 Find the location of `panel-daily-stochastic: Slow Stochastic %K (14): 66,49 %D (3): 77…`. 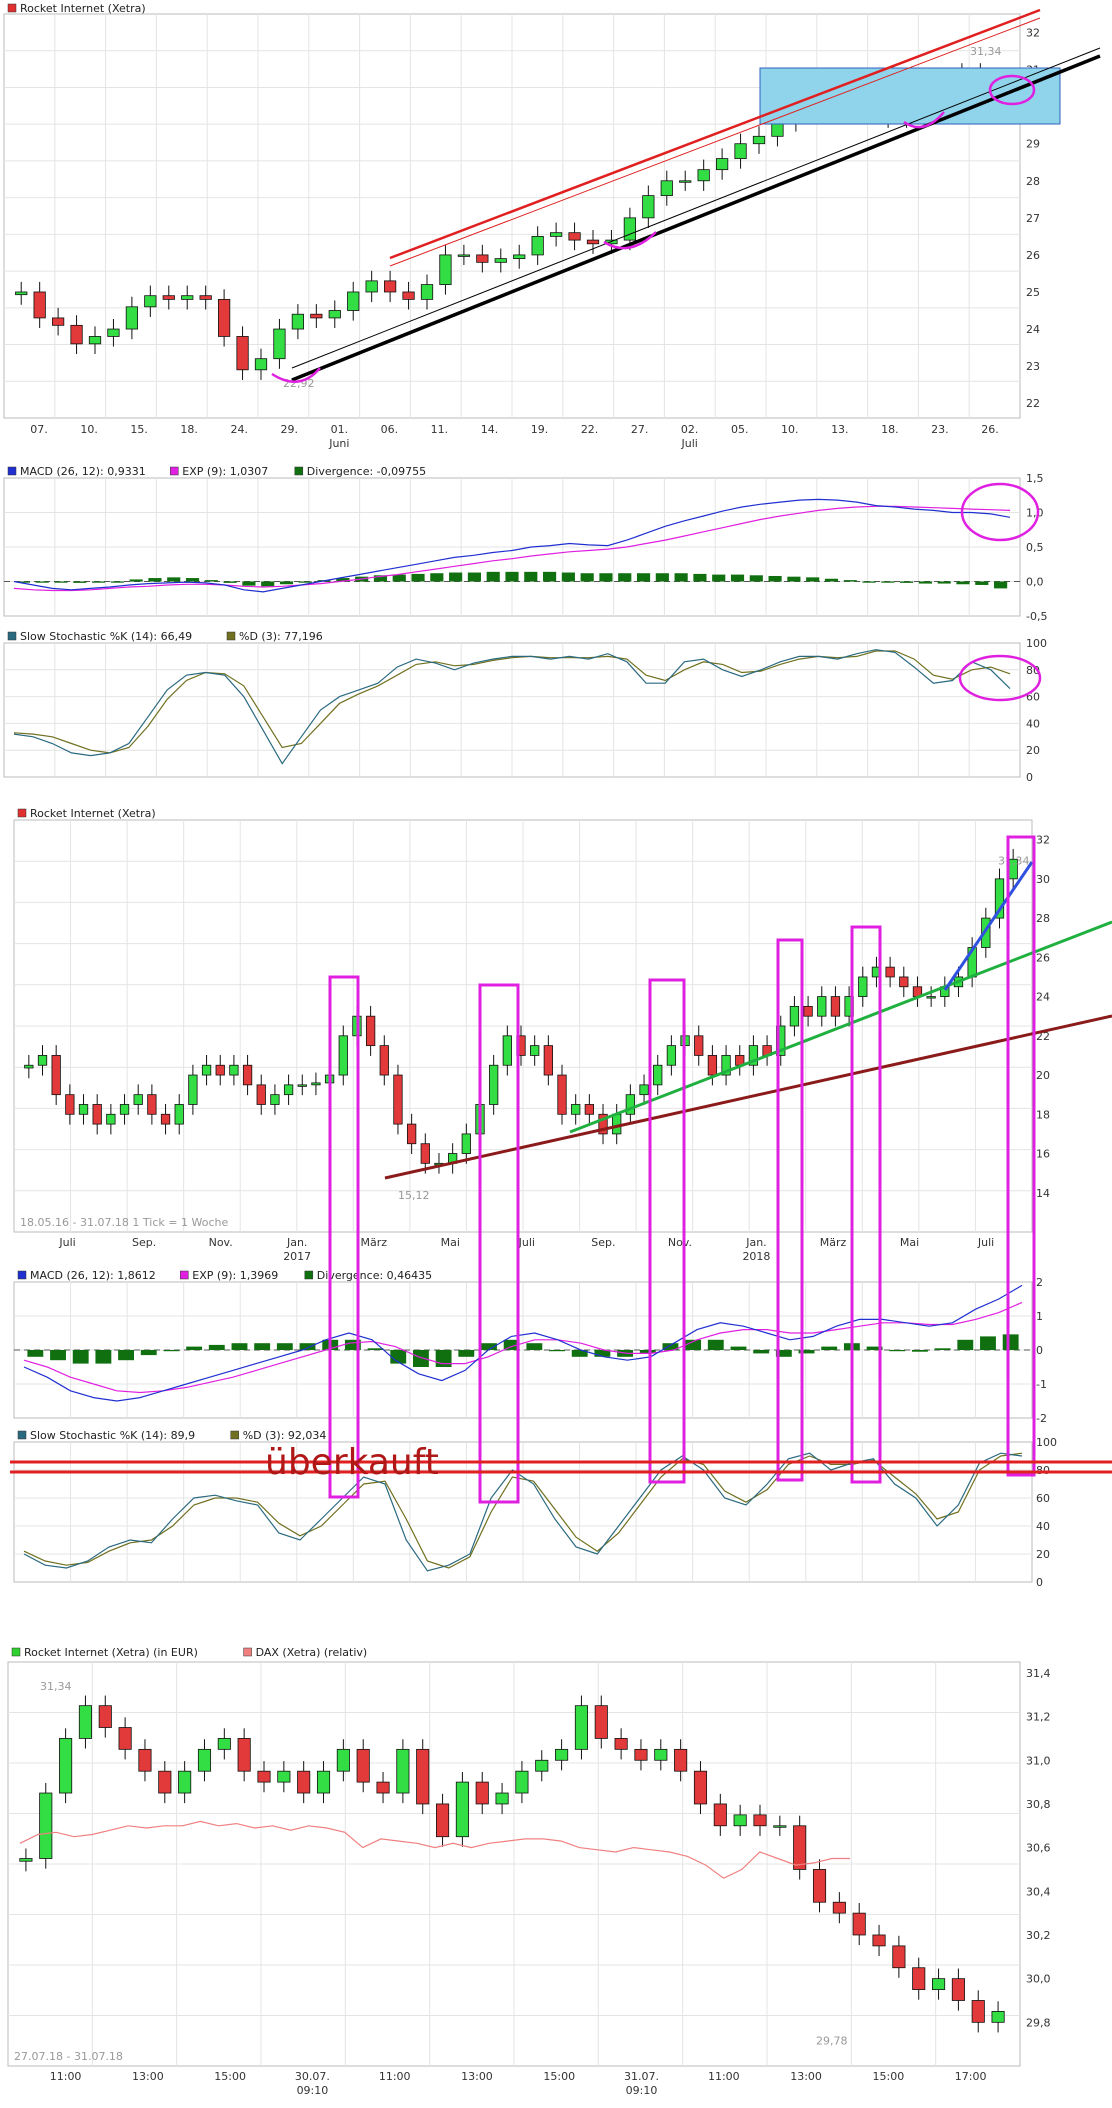

panel-daily-stochastic: Slow Stochastic %K (14): 66,49 %D (3): 77… is located at coordinates (525, 707).